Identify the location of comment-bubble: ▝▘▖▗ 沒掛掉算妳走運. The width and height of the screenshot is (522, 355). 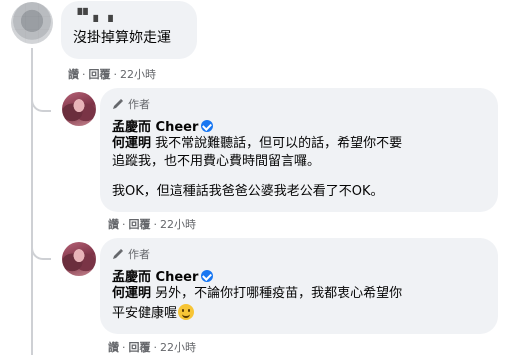
(129, 30).